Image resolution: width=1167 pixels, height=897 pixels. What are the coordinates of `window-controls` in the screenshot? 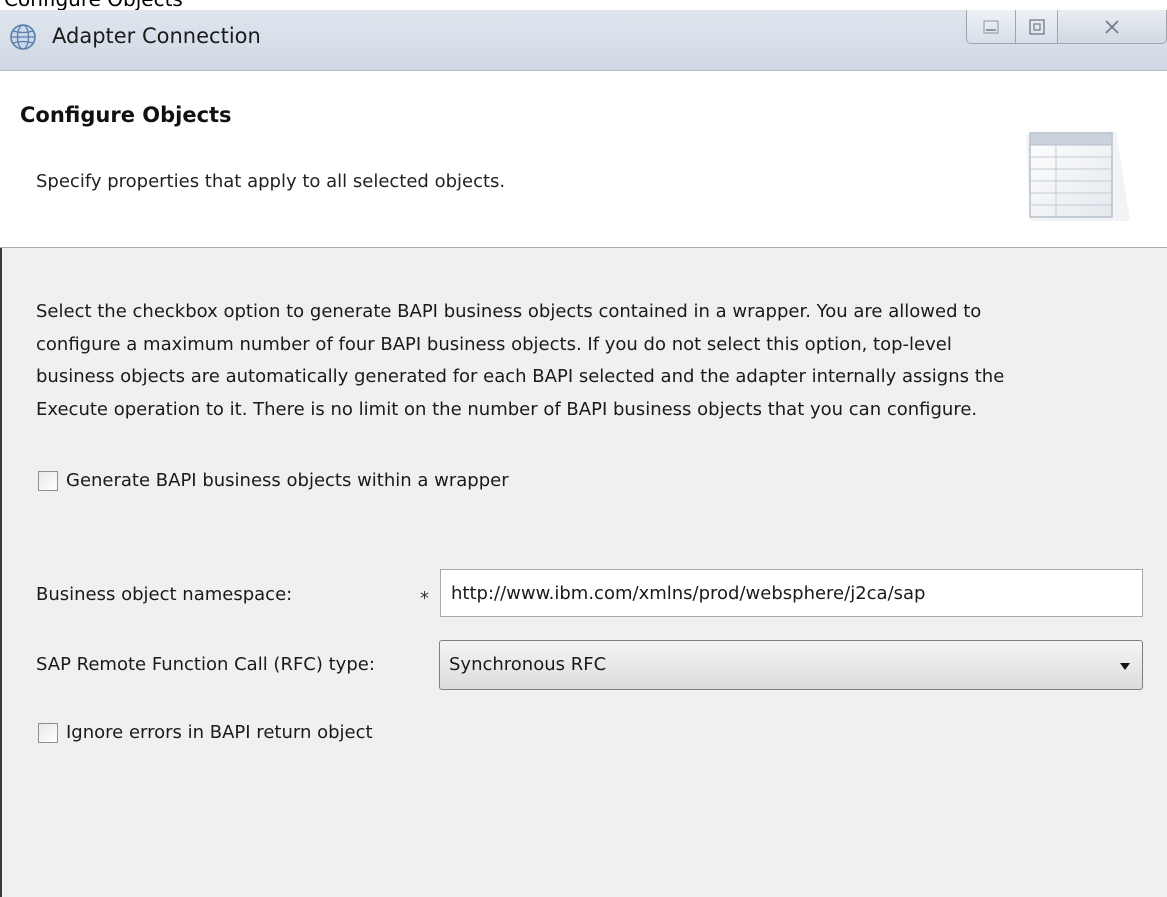 It's located at (1066, 28).